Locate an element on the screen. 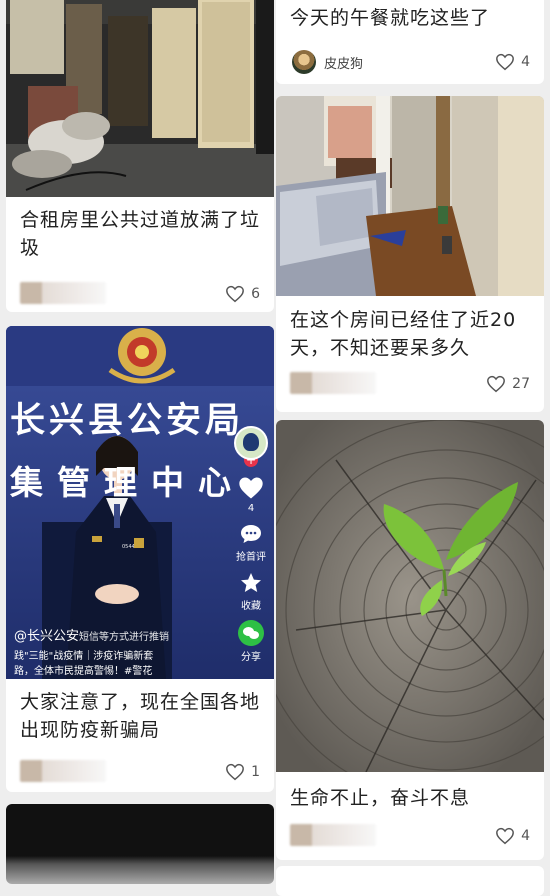  like-button: 6 is located at coordinates (242, 294).